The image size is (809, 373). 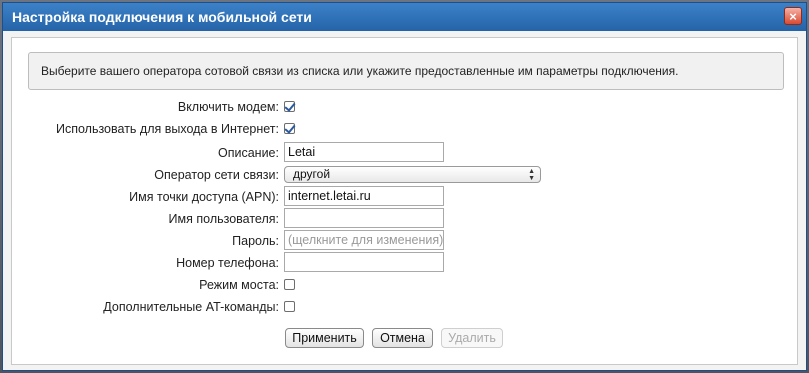 I want to click on password-input: (щелкните для изменения), so click(x=364, y=240).